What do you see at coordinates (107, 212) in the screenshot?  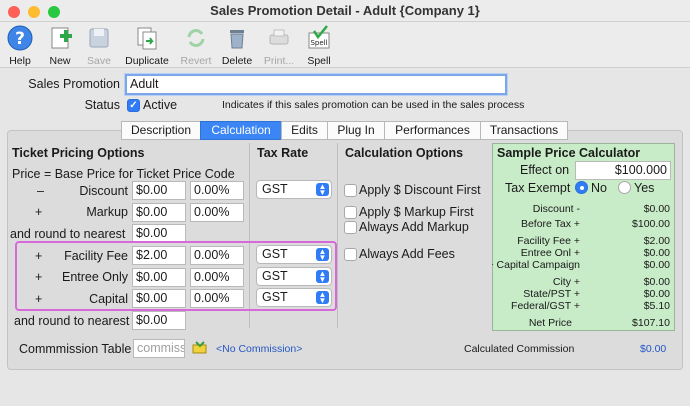 I see `markup-label: Markup` at bounding box center [107, 212].